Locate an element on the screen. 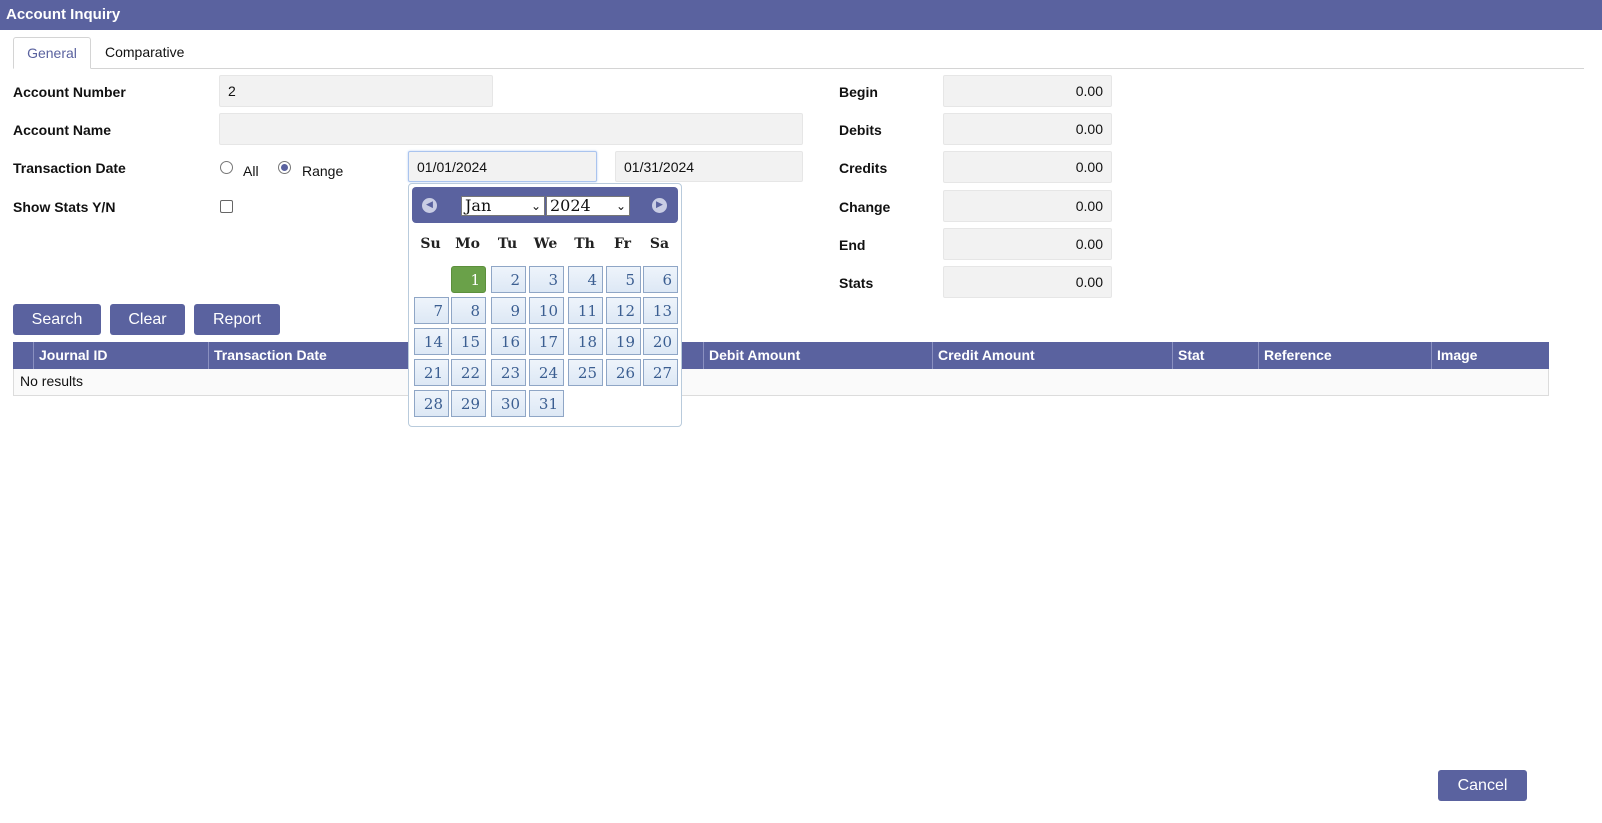  credits-value: 0.00 is located at coordinates (1027, 167).